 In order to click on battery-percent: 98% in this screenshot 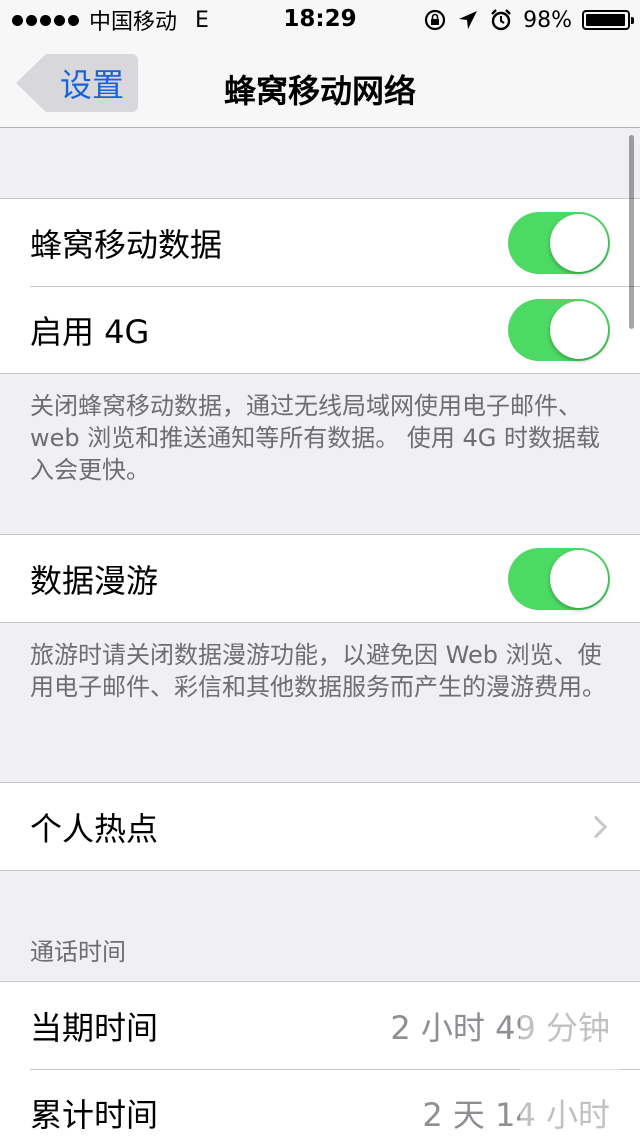, I will do `click(547, 20)`.